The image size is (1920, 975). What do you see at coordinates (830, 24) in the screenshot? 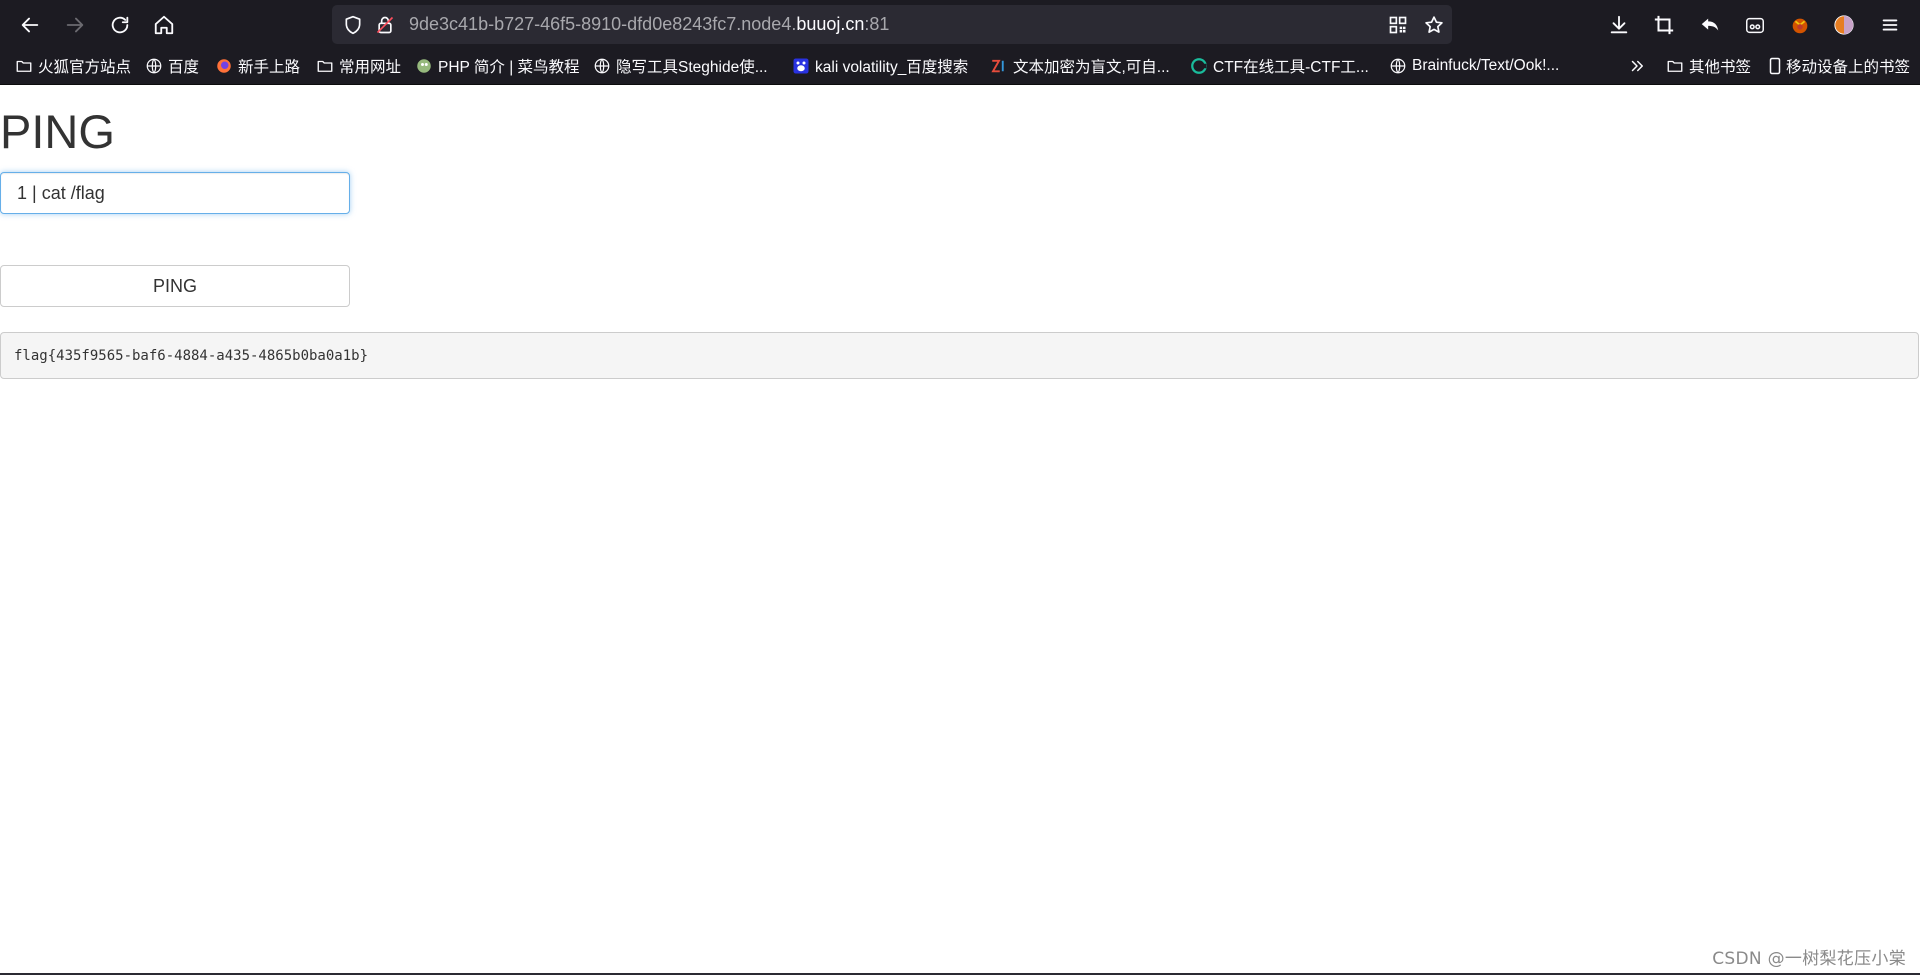
I see `url-host: buuoj.cn` at bounding box center [830, 24].